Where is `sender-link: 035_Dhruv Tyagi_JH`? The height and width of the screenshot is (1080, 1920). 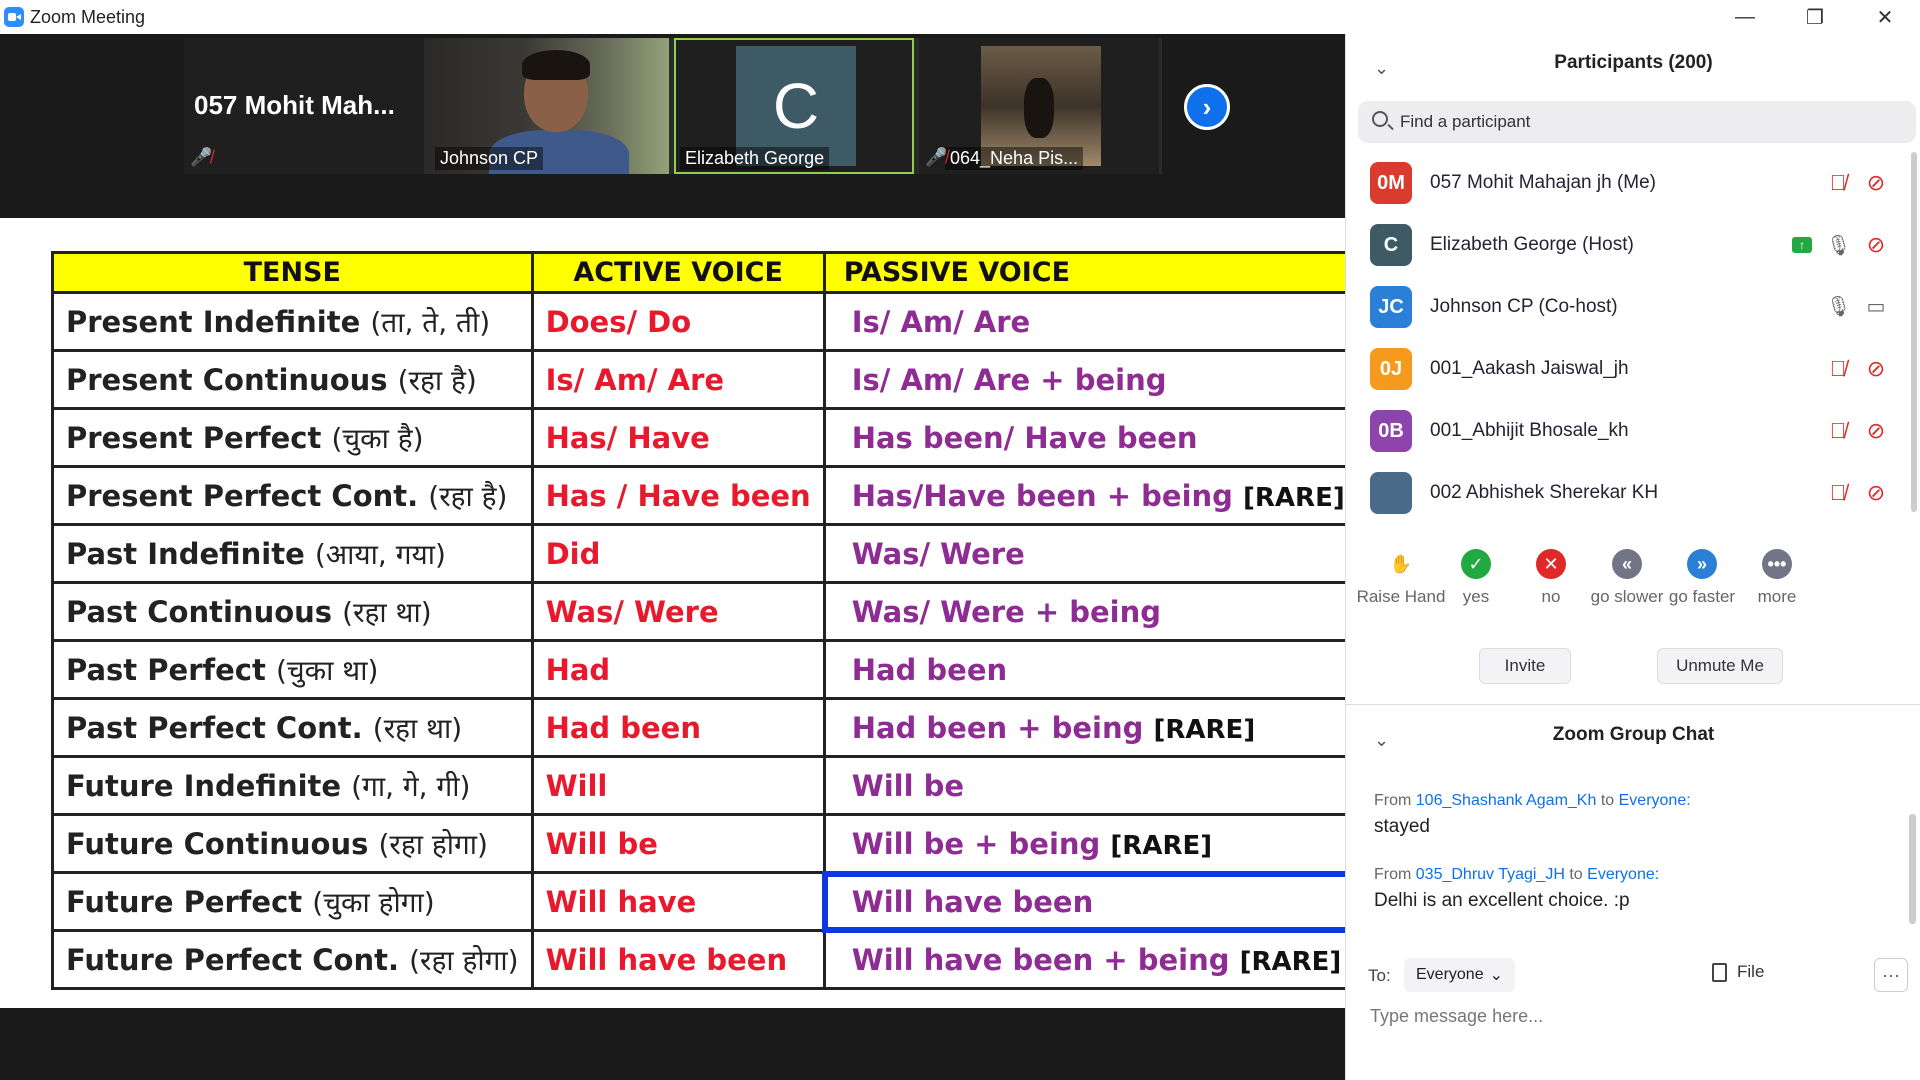
sender-link: 035_Dhruv Tyagi_JH is located at coordinates (1490, 874).